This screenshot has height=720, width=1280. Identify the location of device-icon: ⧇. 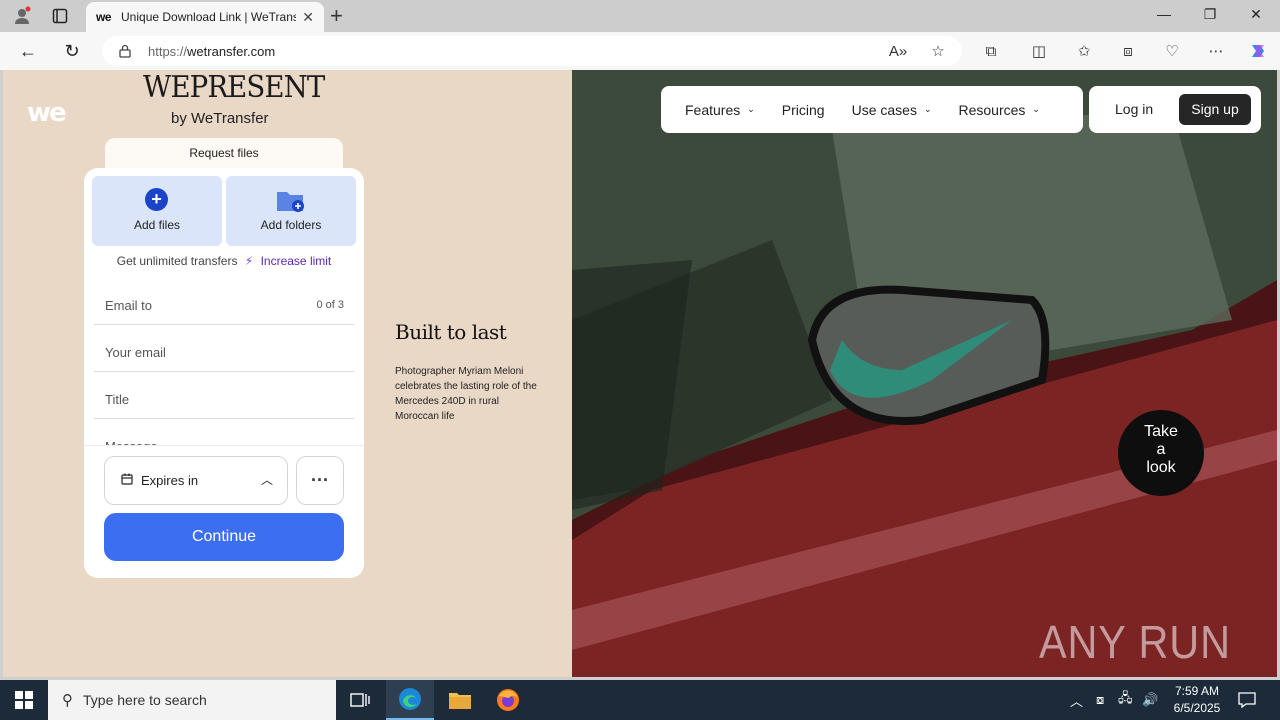
(1100, 700).